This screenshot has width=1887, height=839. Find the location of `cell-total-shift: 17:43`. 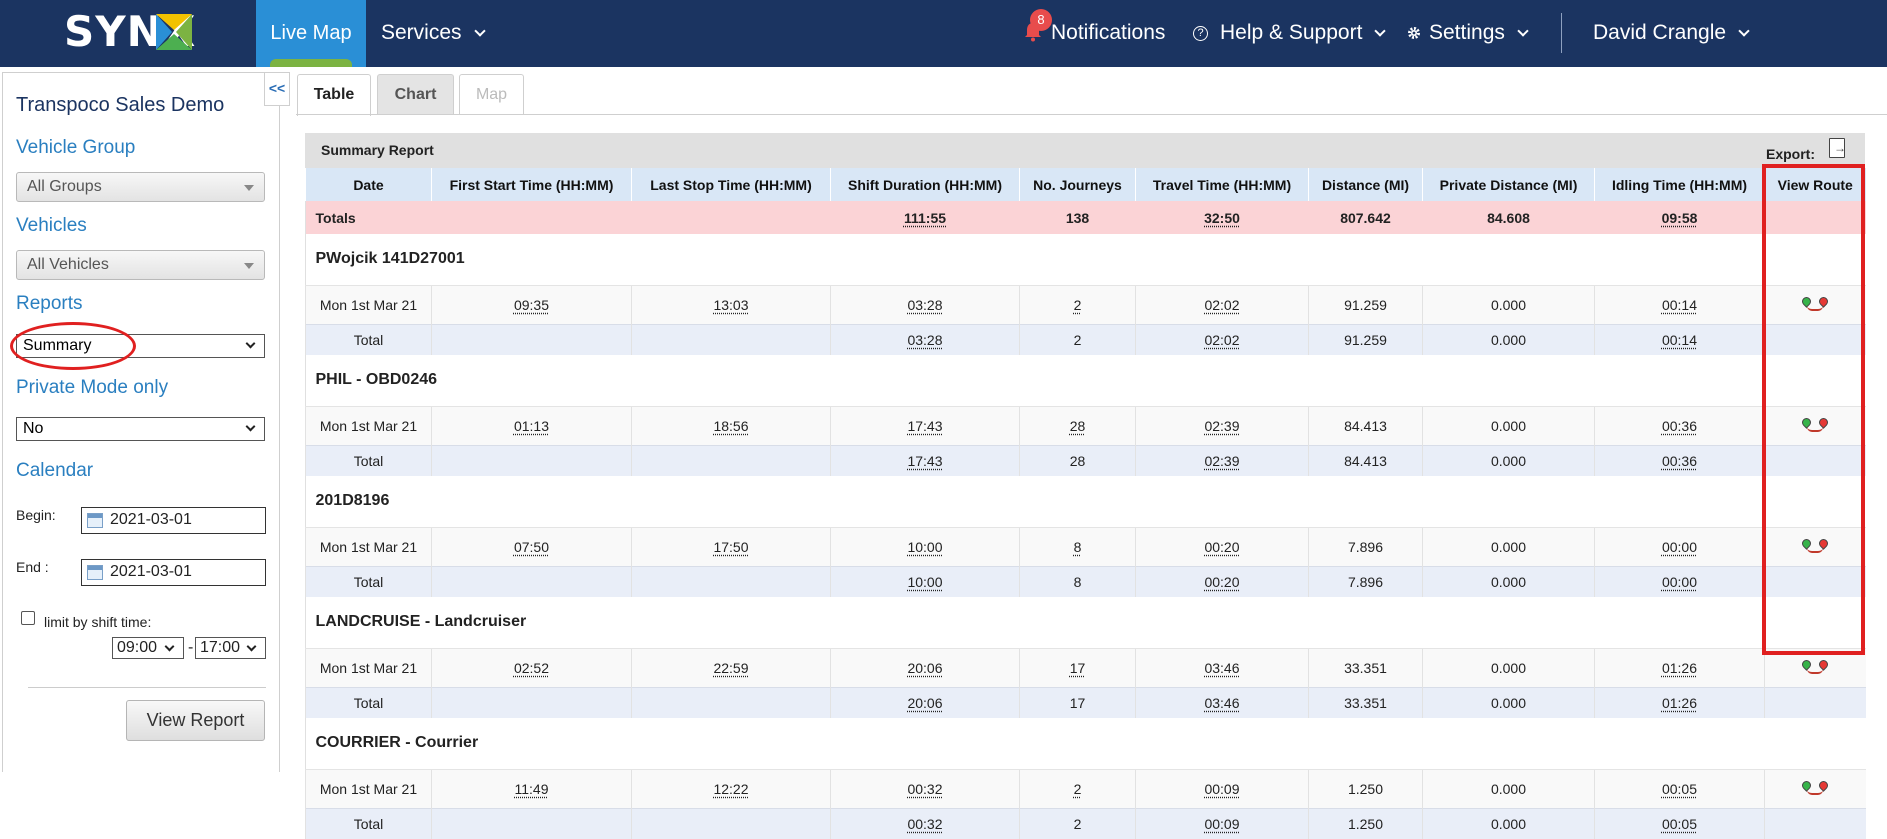

cell-total-shift: 17:43 is located at coordinates (925, 460).